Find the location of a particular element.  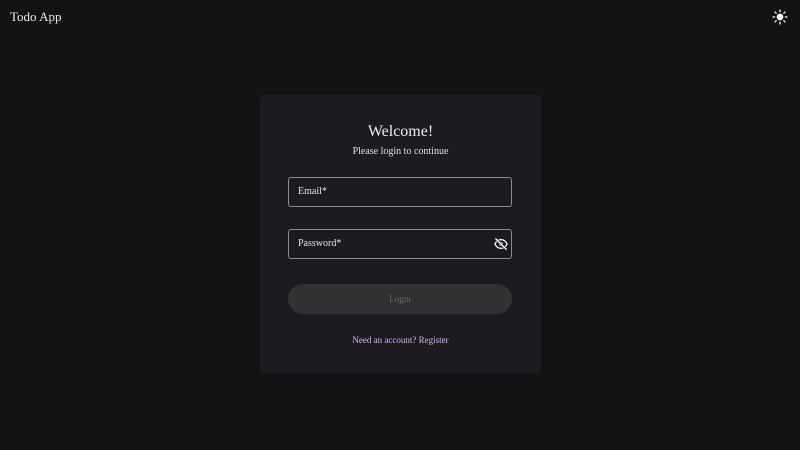

sun-icon is located at coordinates (780, 17).